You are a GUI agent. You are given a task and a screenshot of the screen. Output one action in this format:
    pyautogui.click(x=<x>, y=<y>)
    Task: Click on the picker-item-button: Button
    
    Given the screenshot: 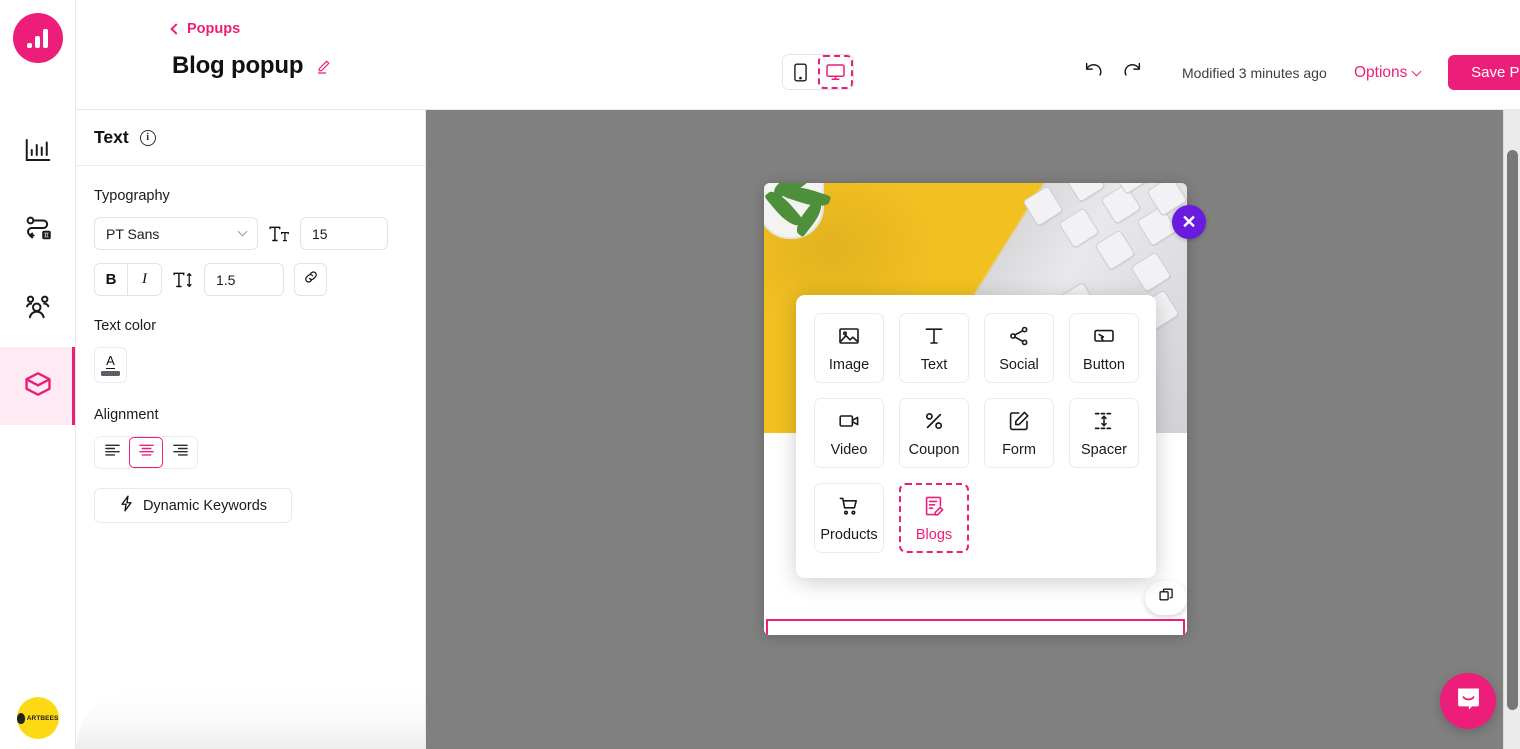 What is the action you would take?
    pyautogui.click(x=1104, y=348)
    